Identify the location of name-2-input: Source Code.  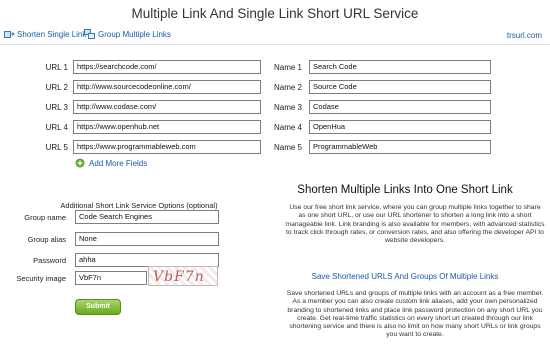
(400, 87).